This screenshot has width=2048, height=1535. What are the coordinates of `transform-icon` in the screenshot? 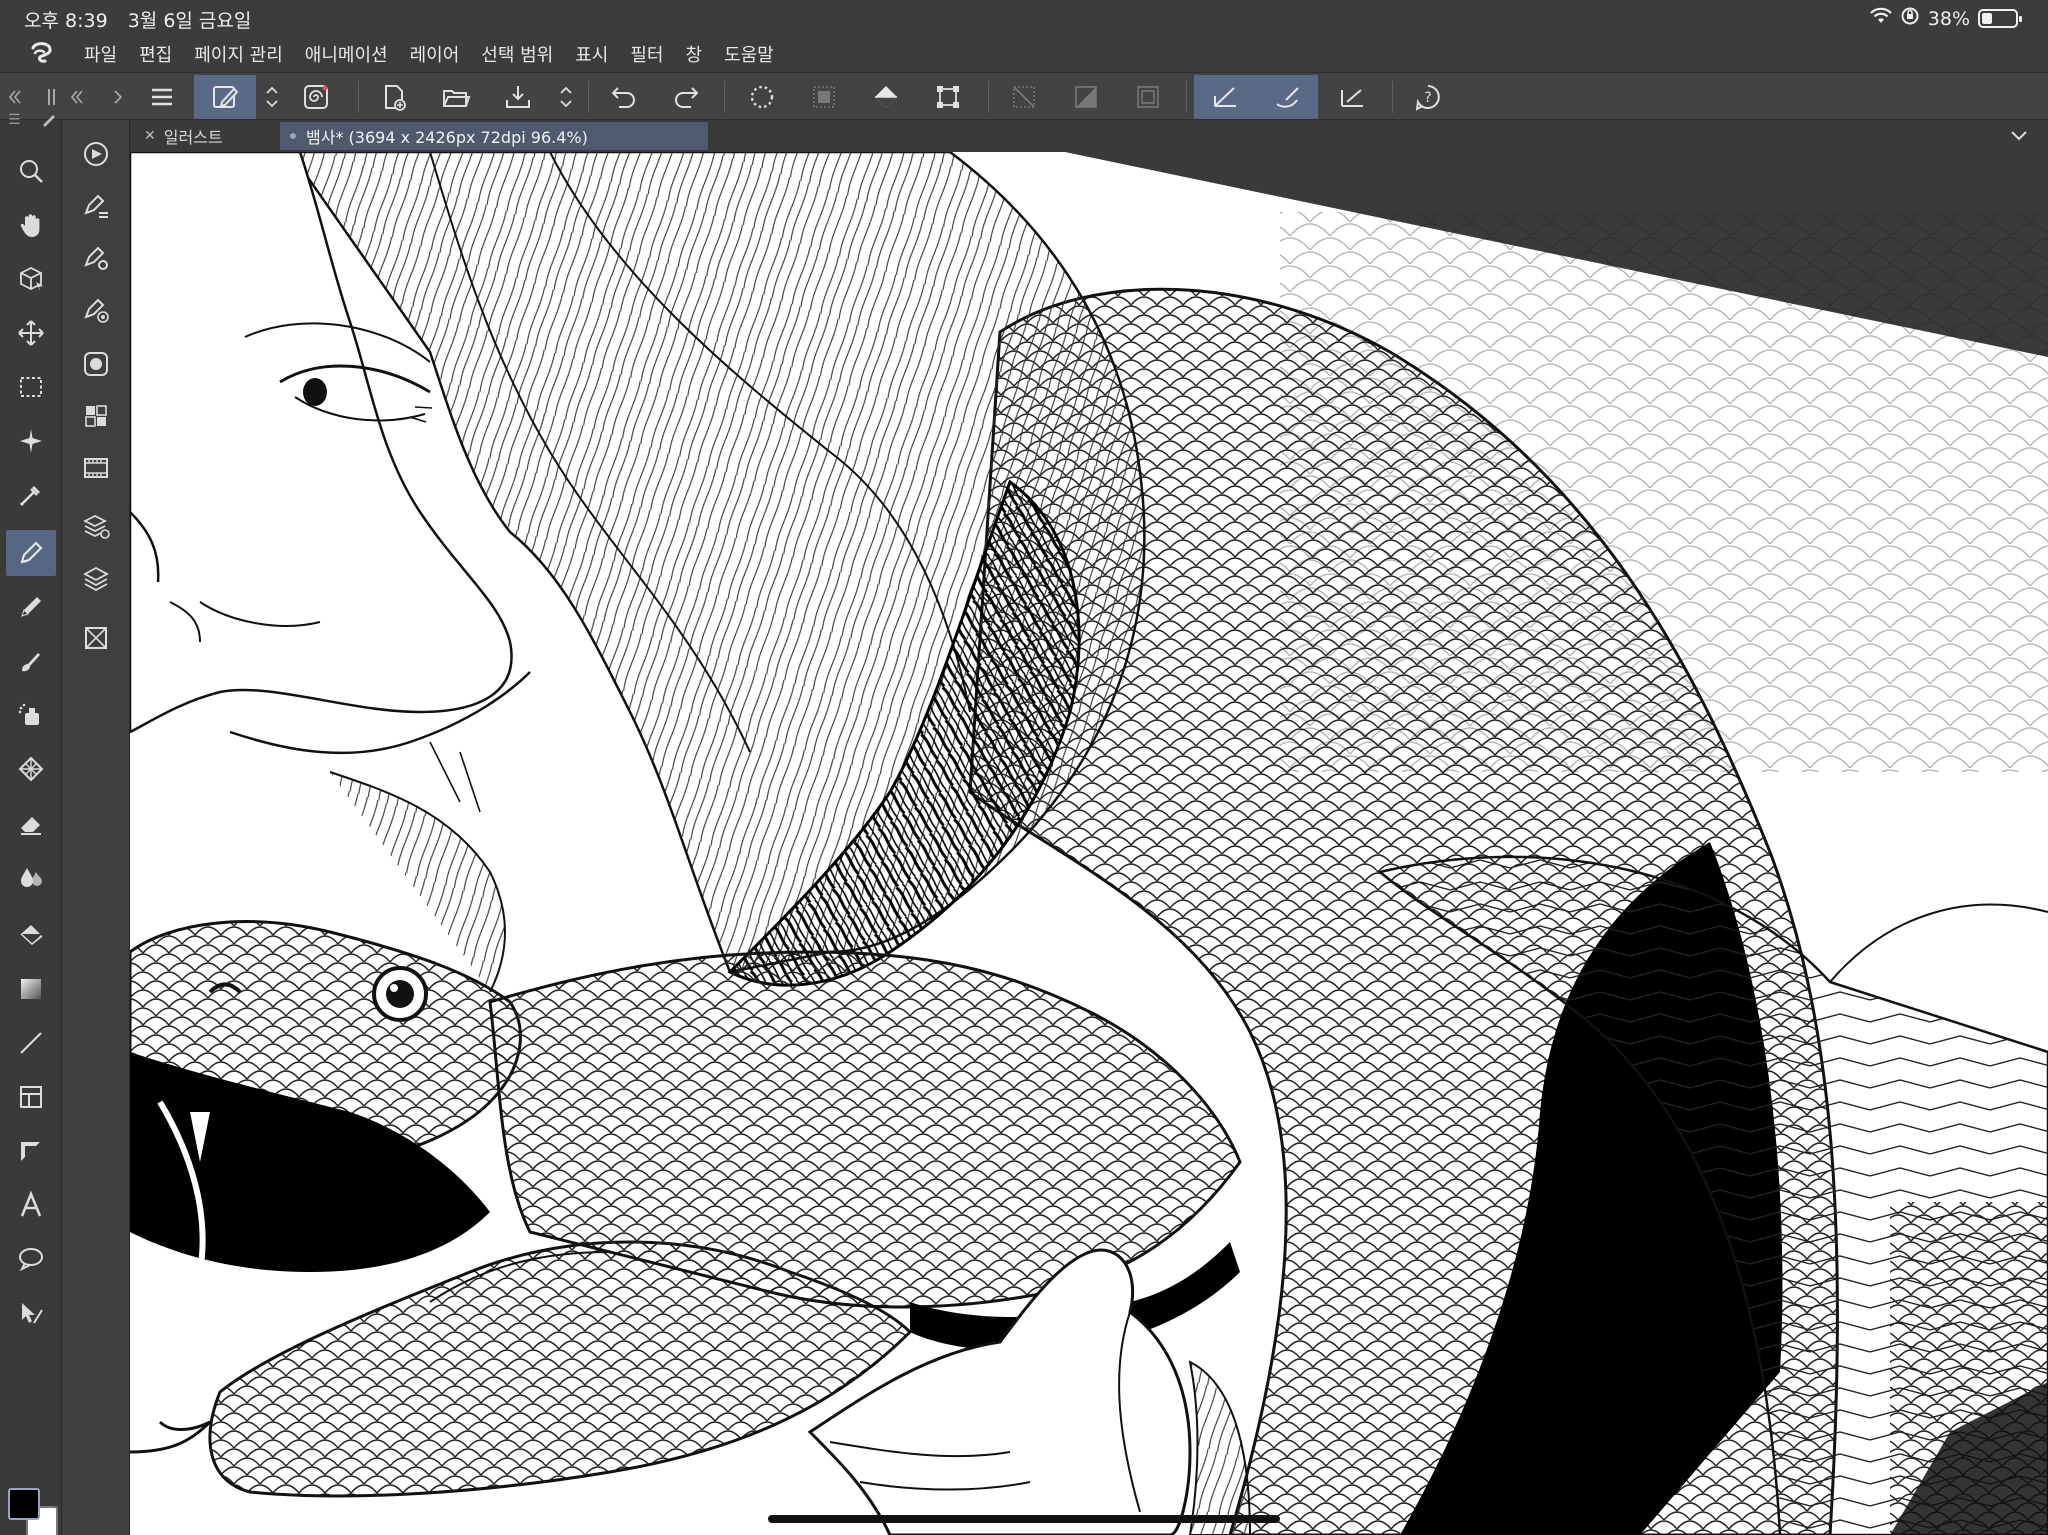 It's located at (948, 97).